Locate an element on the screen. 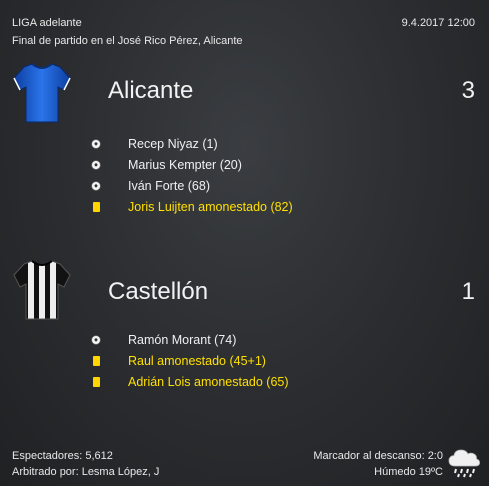  away-team-score: 1 is located at coordinates (468, 291).